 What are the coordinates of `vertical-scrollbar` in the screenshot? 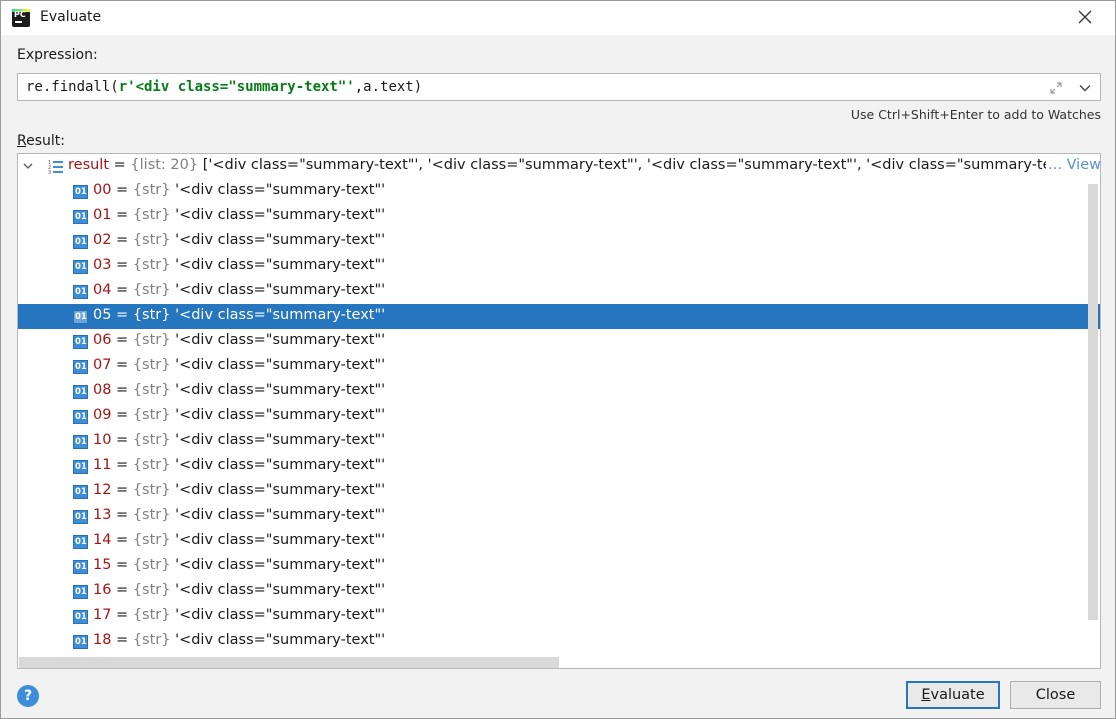 It's located at (1093, 402).